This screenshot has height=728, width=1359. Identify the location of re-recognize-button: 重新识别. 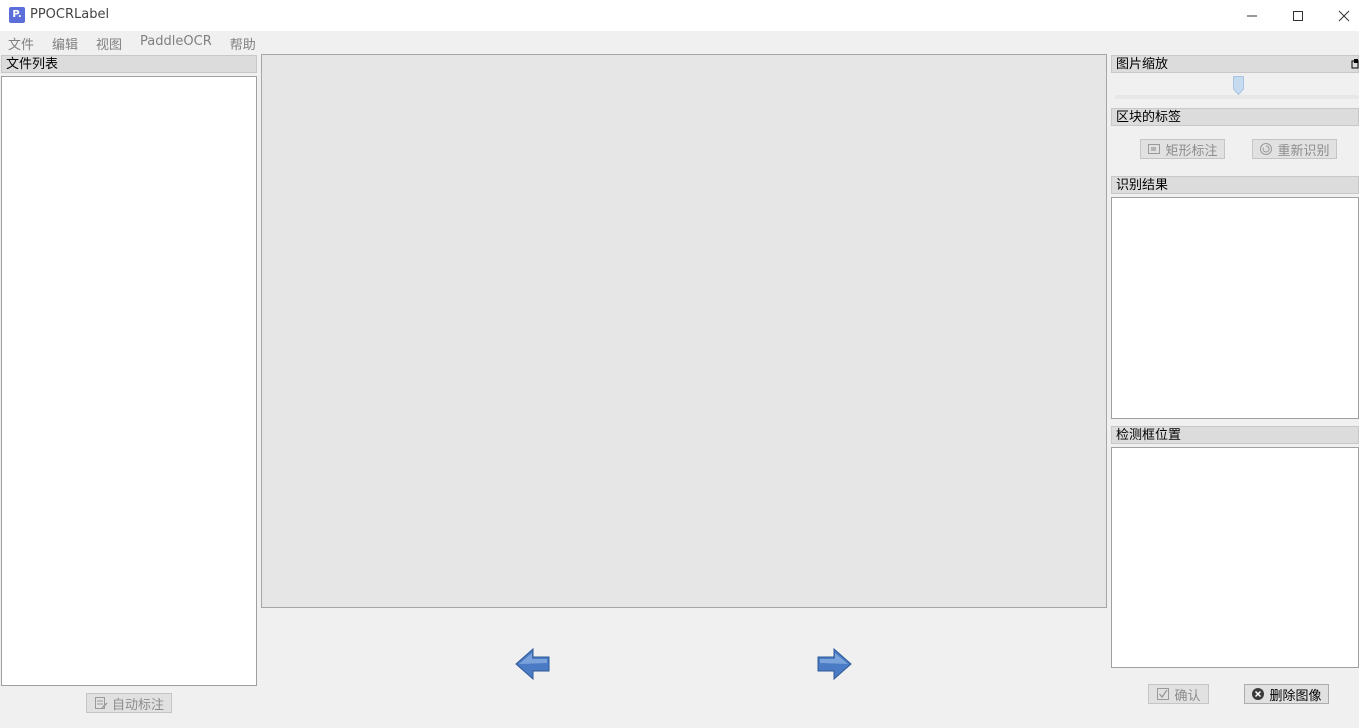
(1294, 149).